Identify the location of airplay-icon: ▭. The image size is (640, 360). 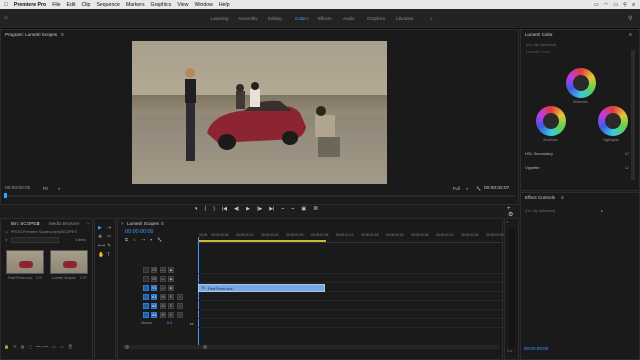
(596, 5).